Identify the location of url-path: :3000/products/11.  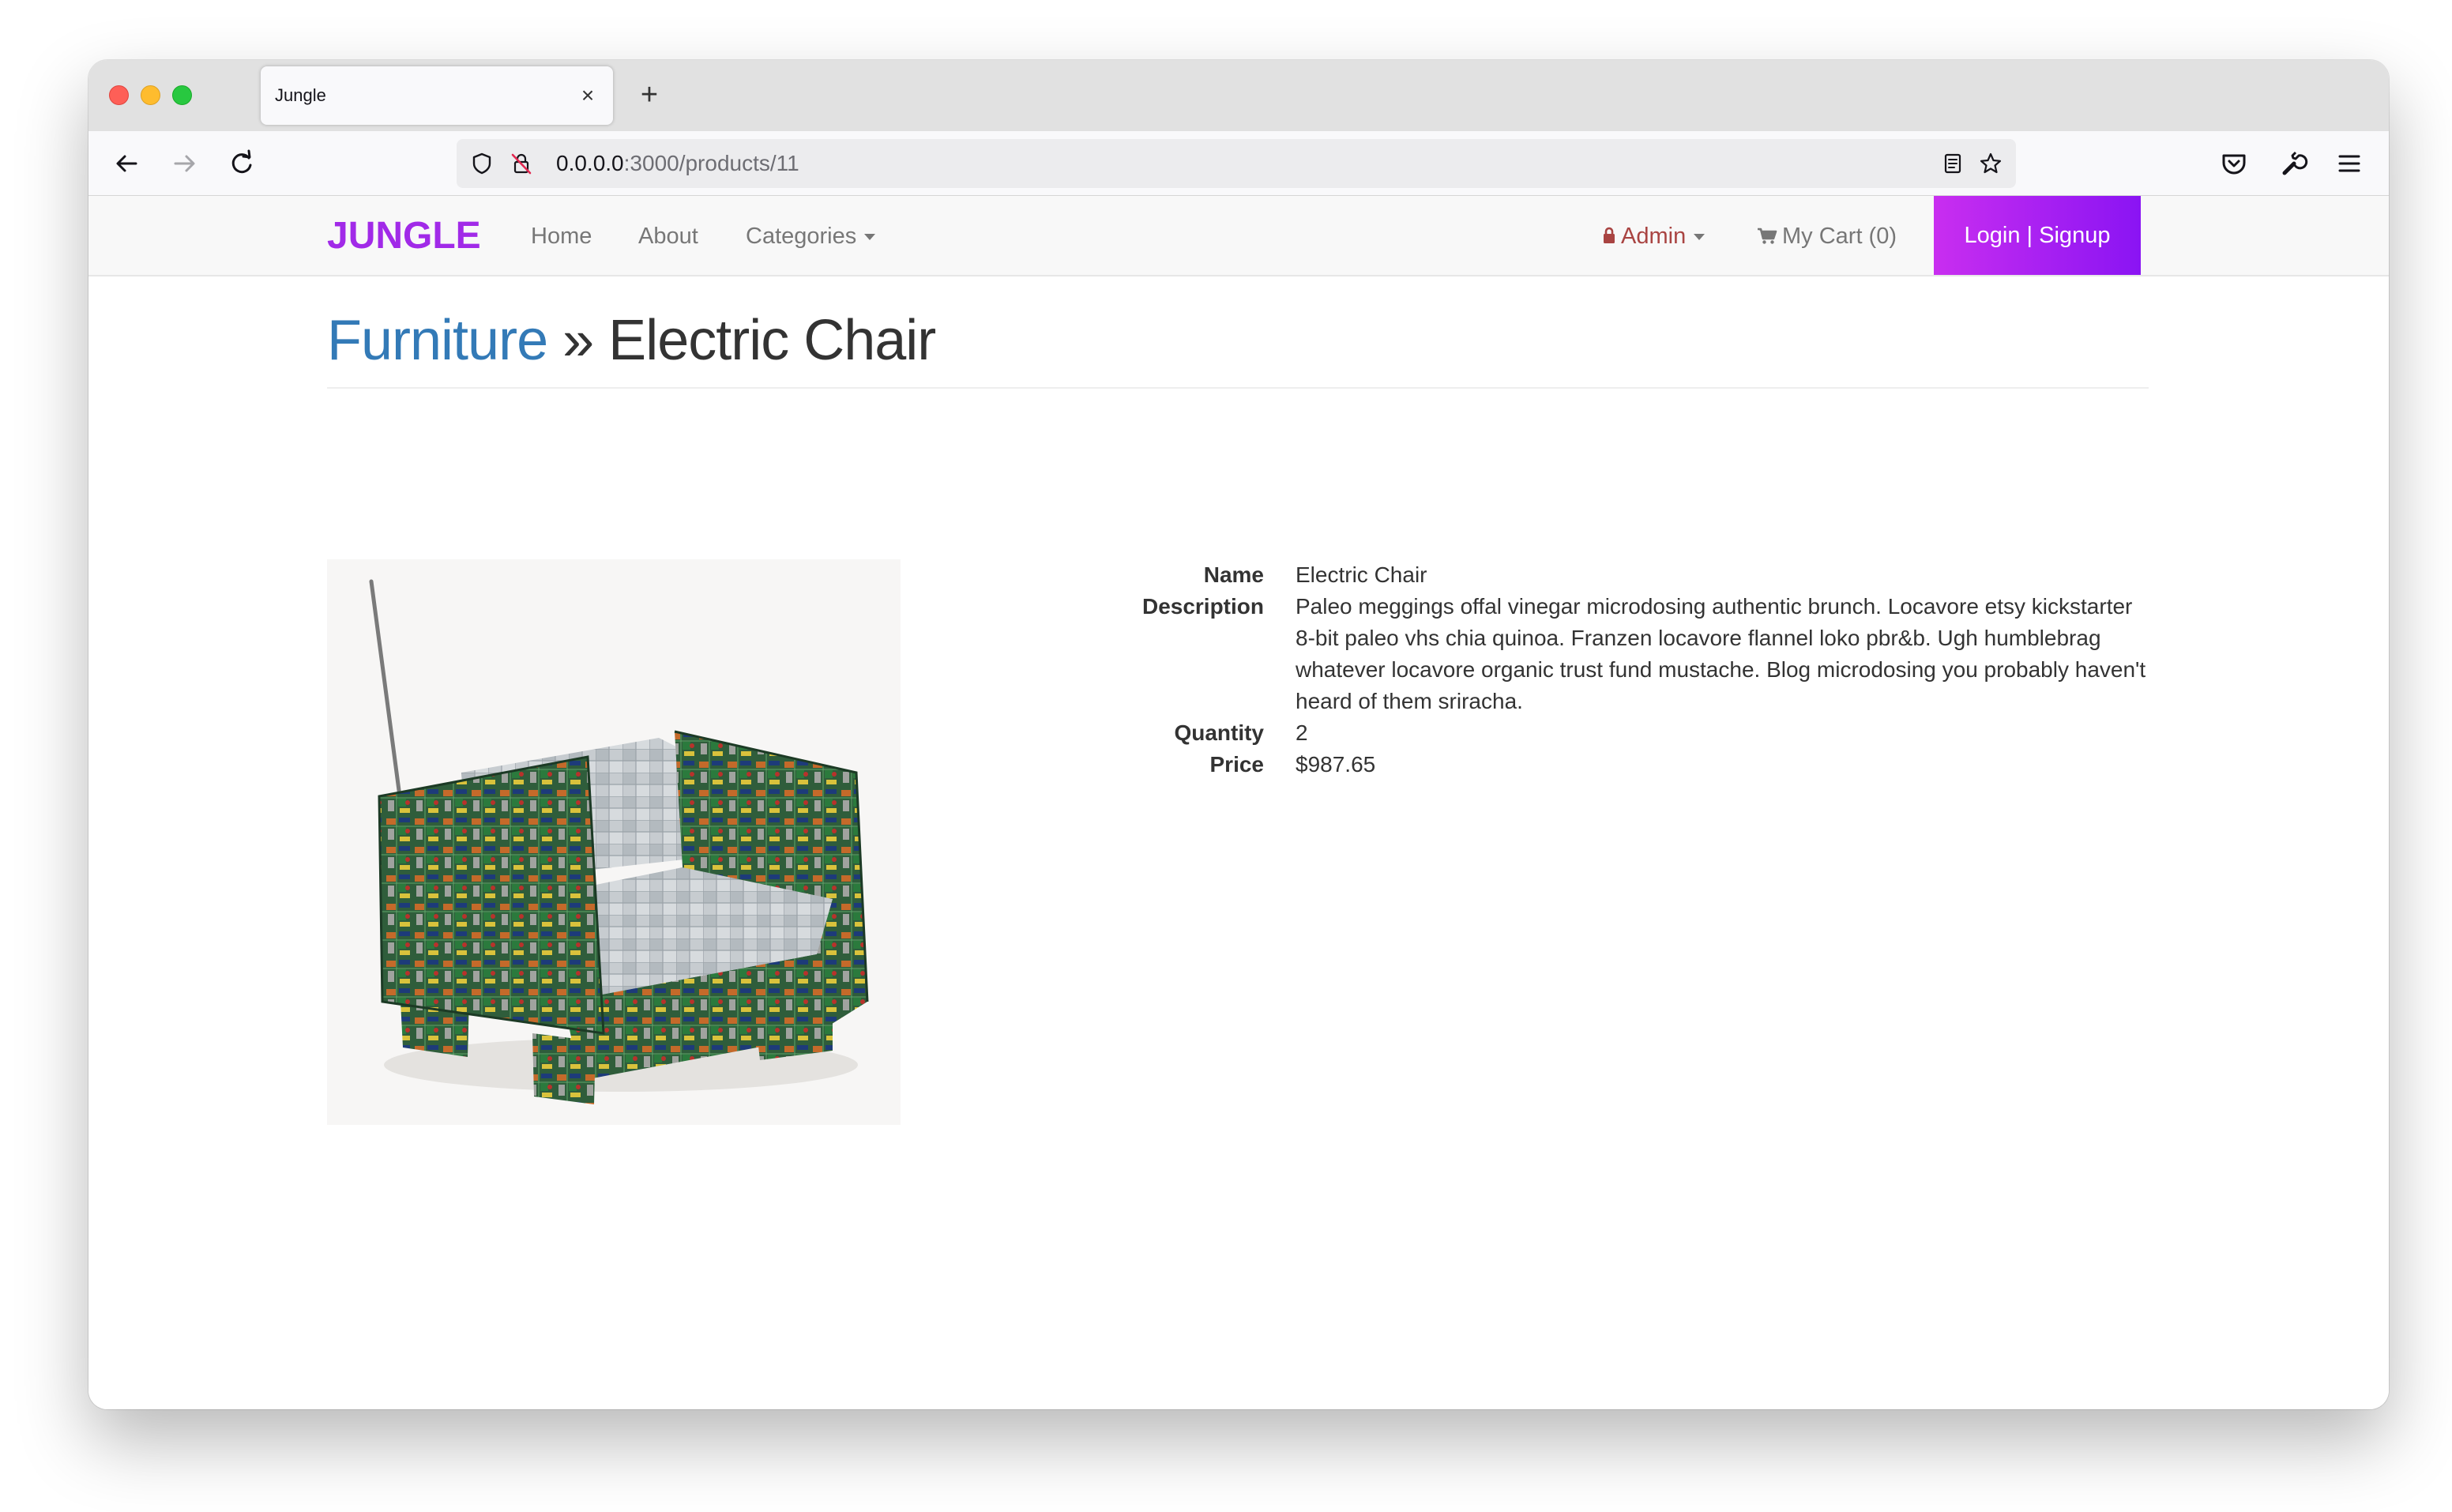
(711, 163).